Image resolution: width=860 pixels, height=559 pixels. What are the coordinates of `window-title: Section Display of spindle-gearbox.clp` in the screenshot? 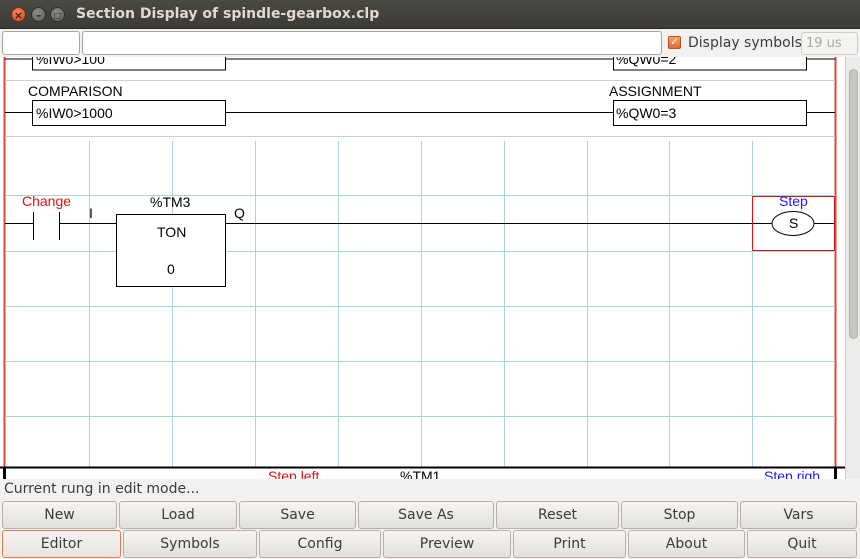 It's located at (228, 14).